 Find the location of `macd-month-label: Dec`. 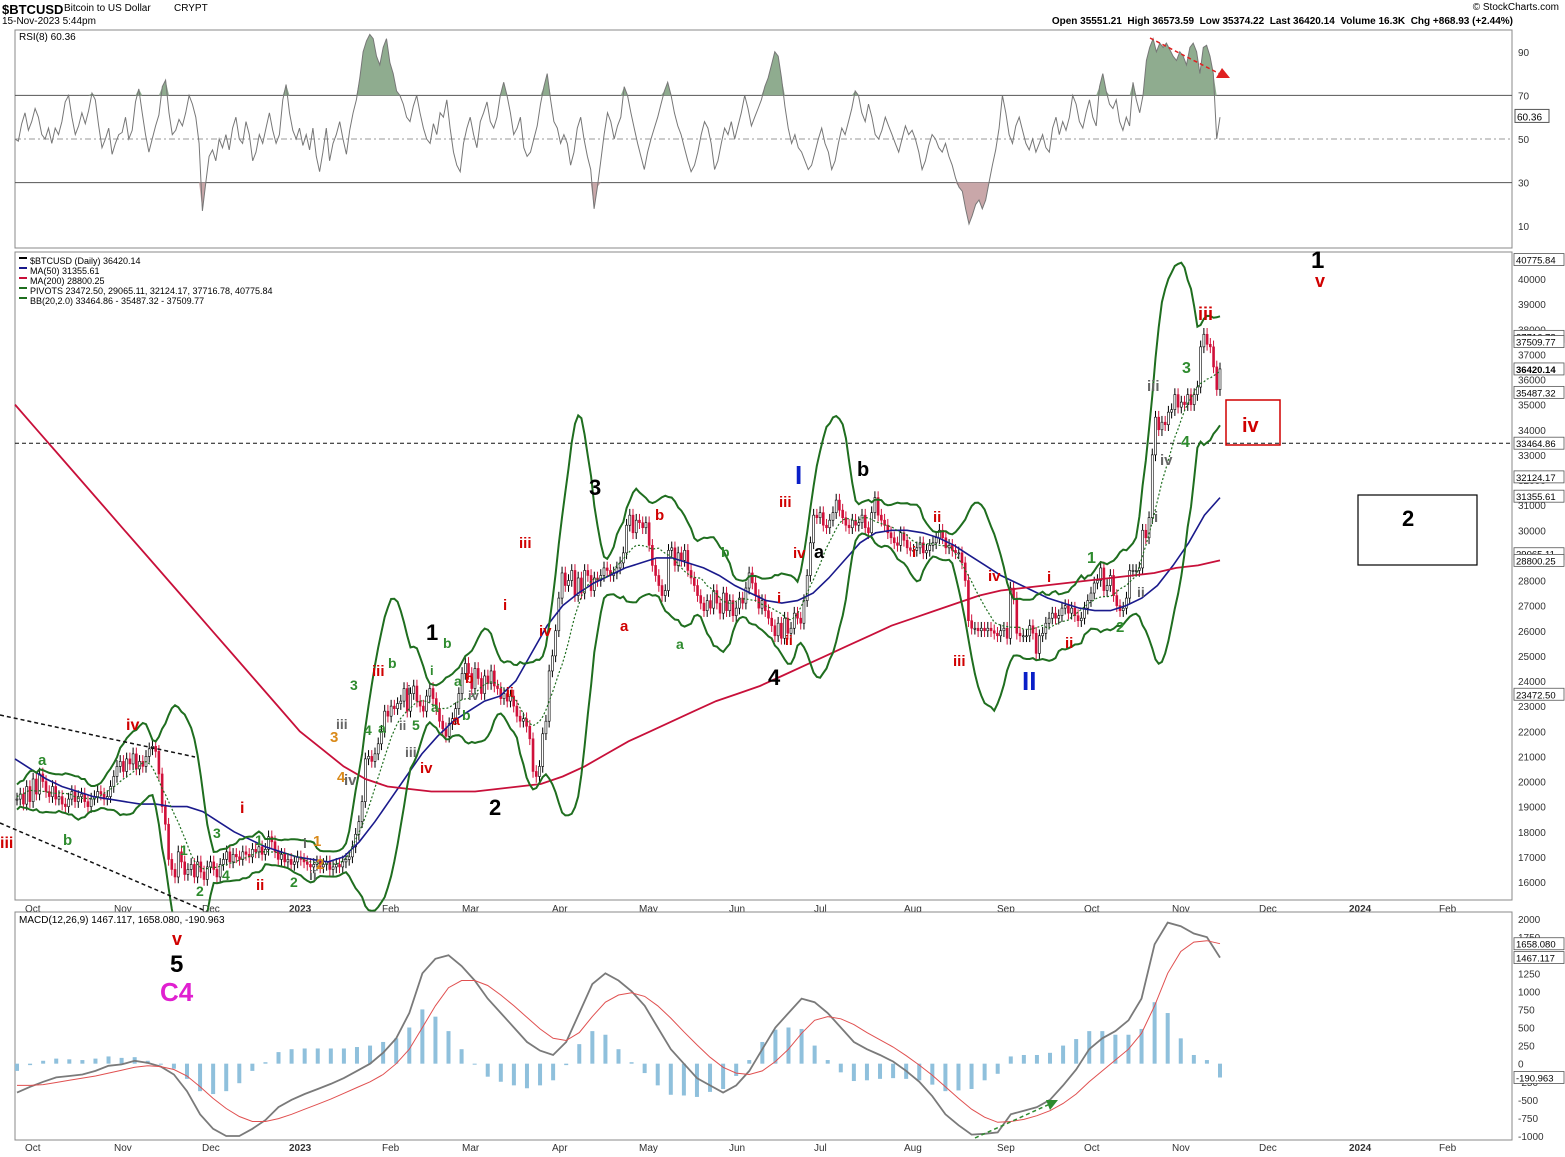

macd-month-label: Dec is located at coordinates (211, 1148).